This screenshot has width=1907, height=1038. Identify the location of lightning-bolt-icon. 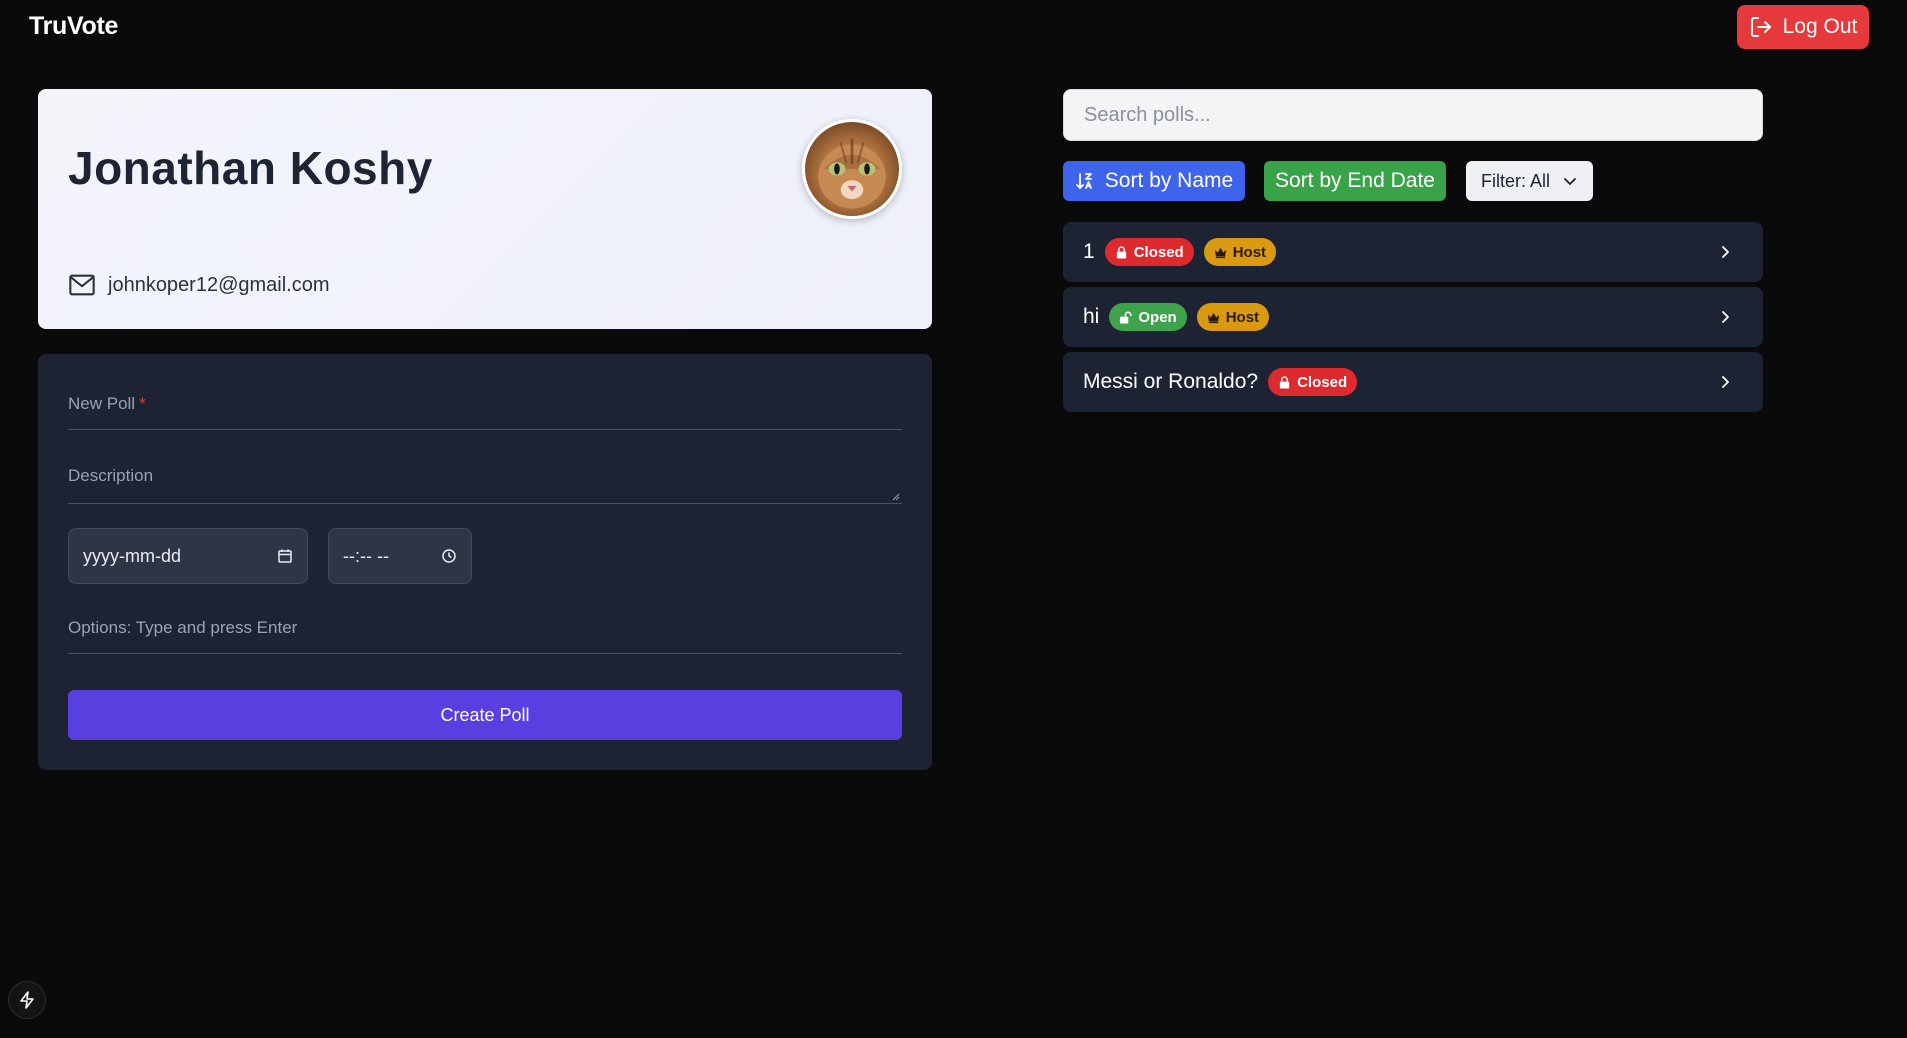
(27, 1000).